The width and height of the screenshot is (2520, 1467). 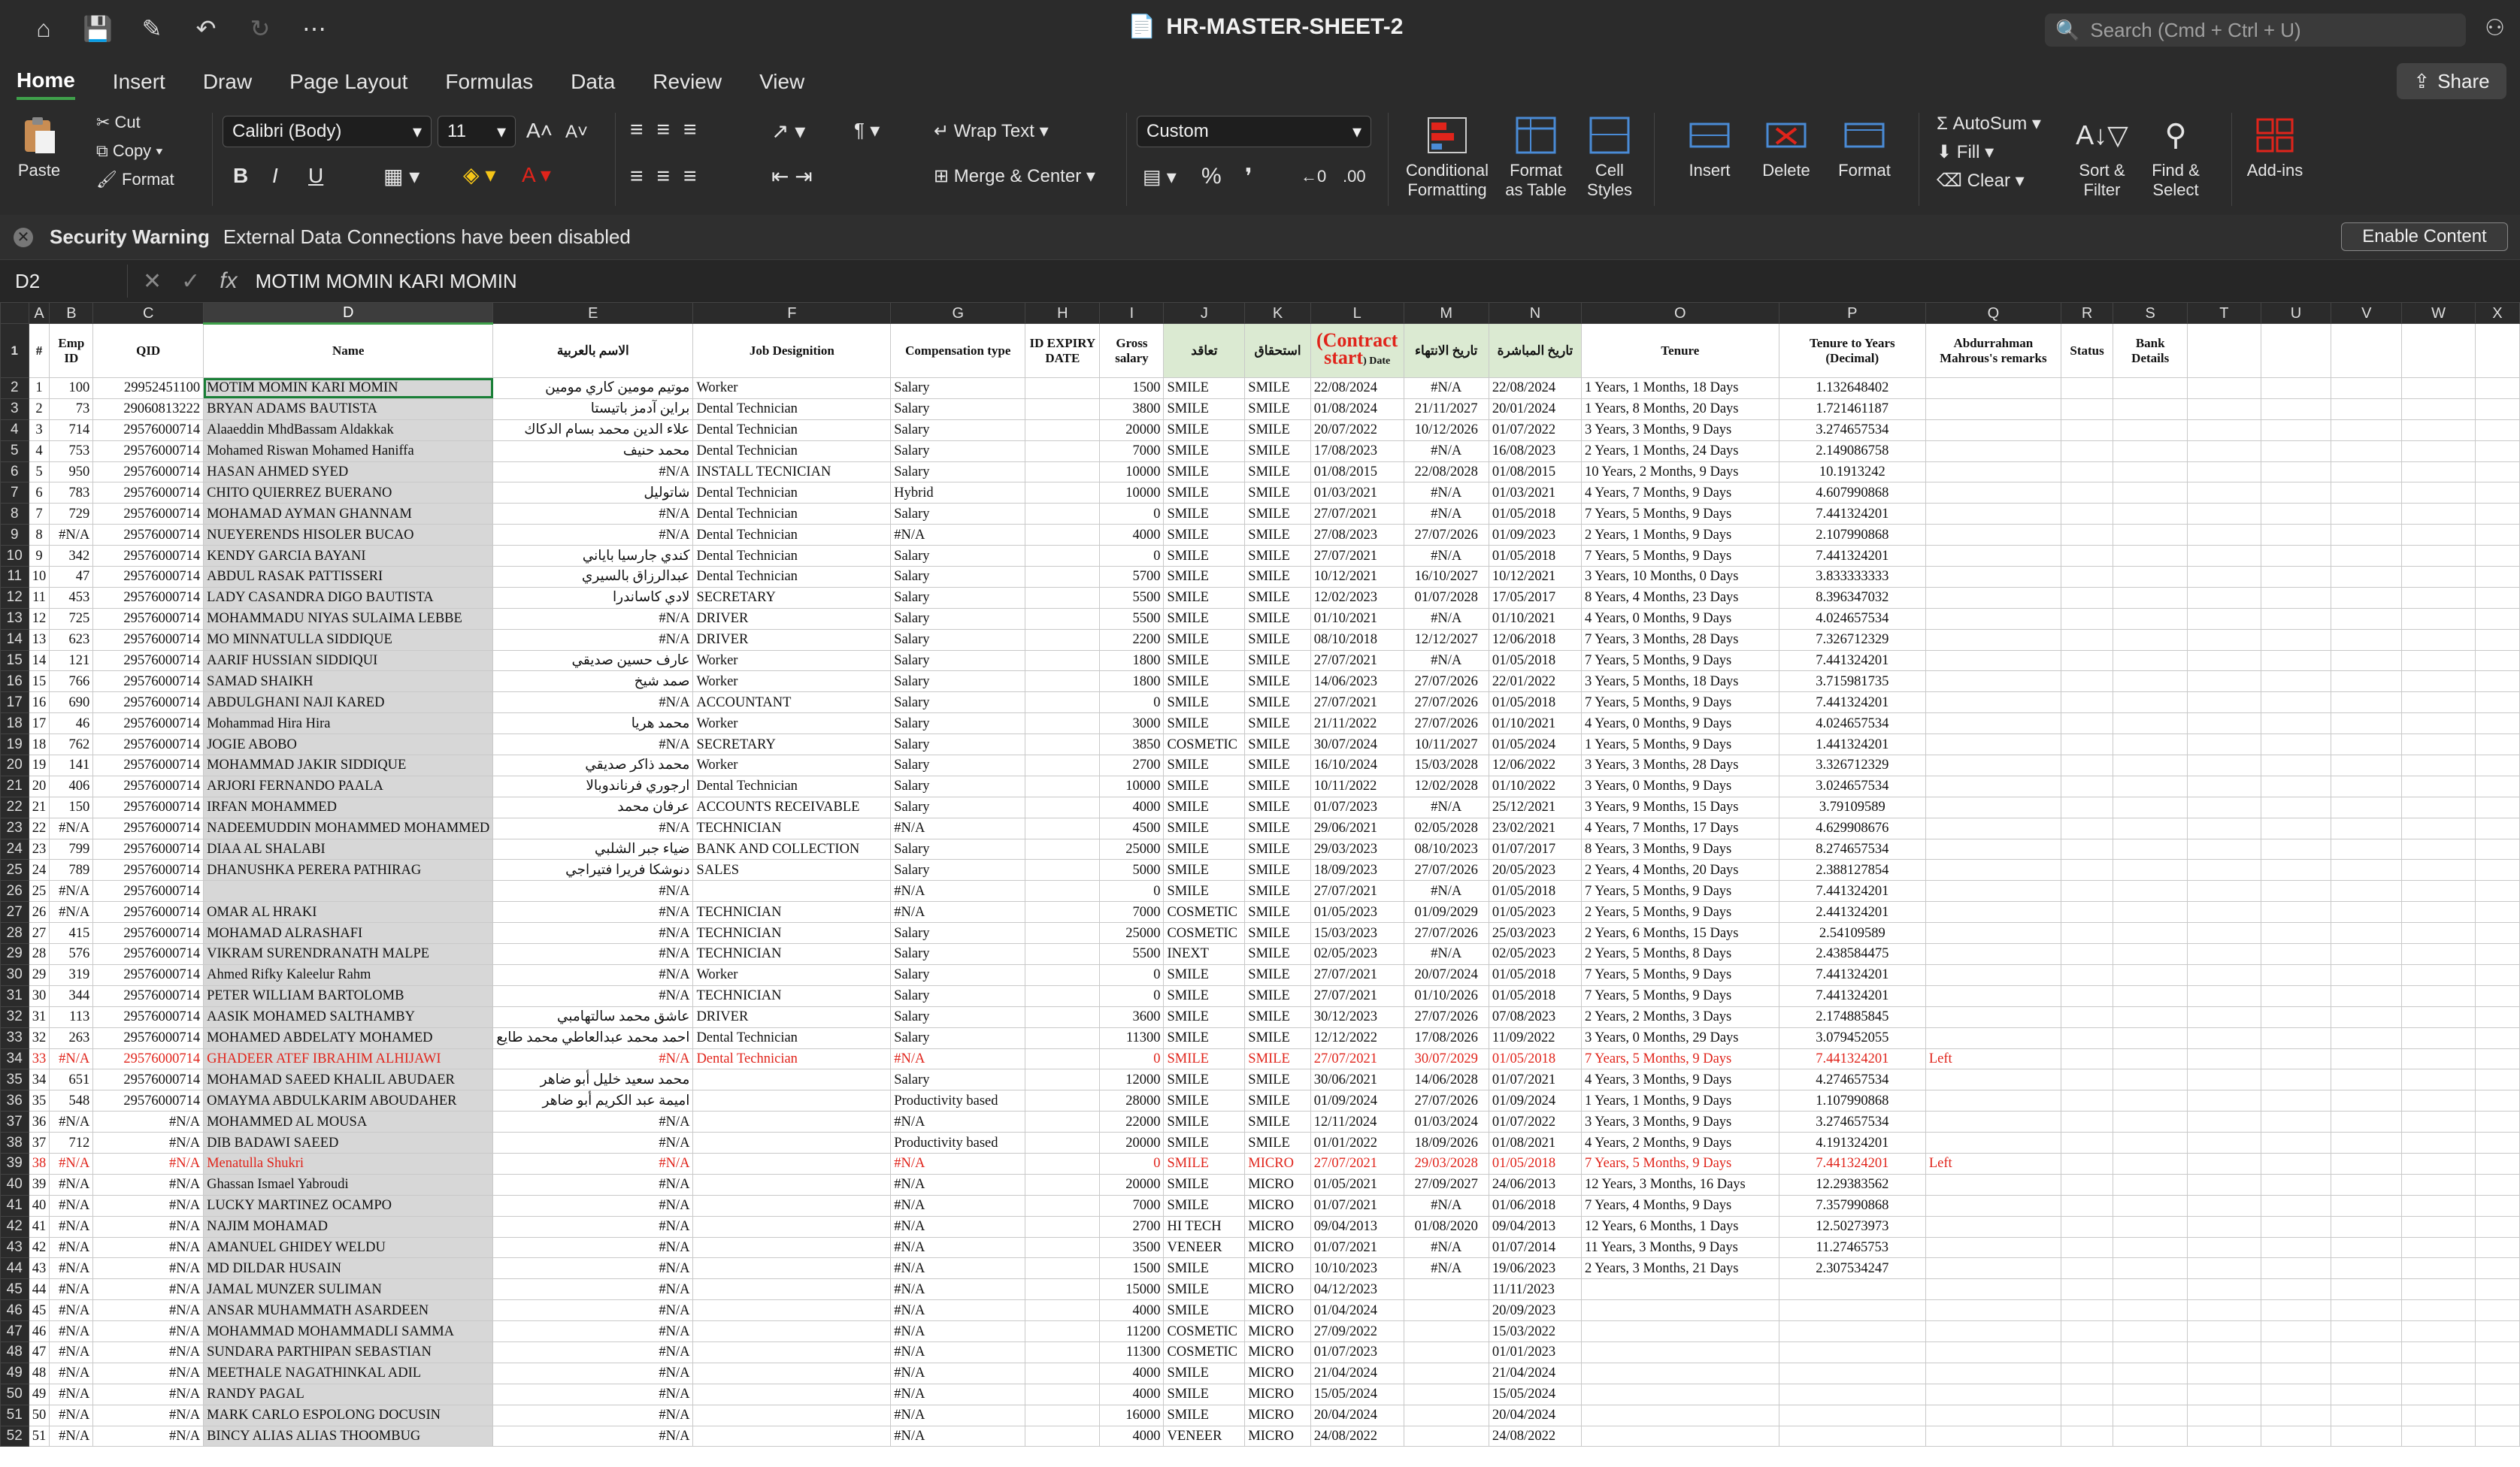 I want to click on cell: 0, so click(x=1132, y=891).